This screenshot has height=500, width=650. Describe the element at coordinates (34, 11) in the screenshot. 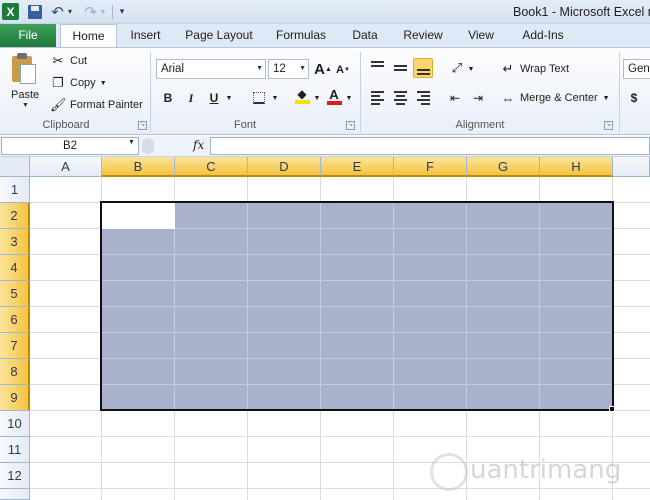

I see `save-icon` at that location.